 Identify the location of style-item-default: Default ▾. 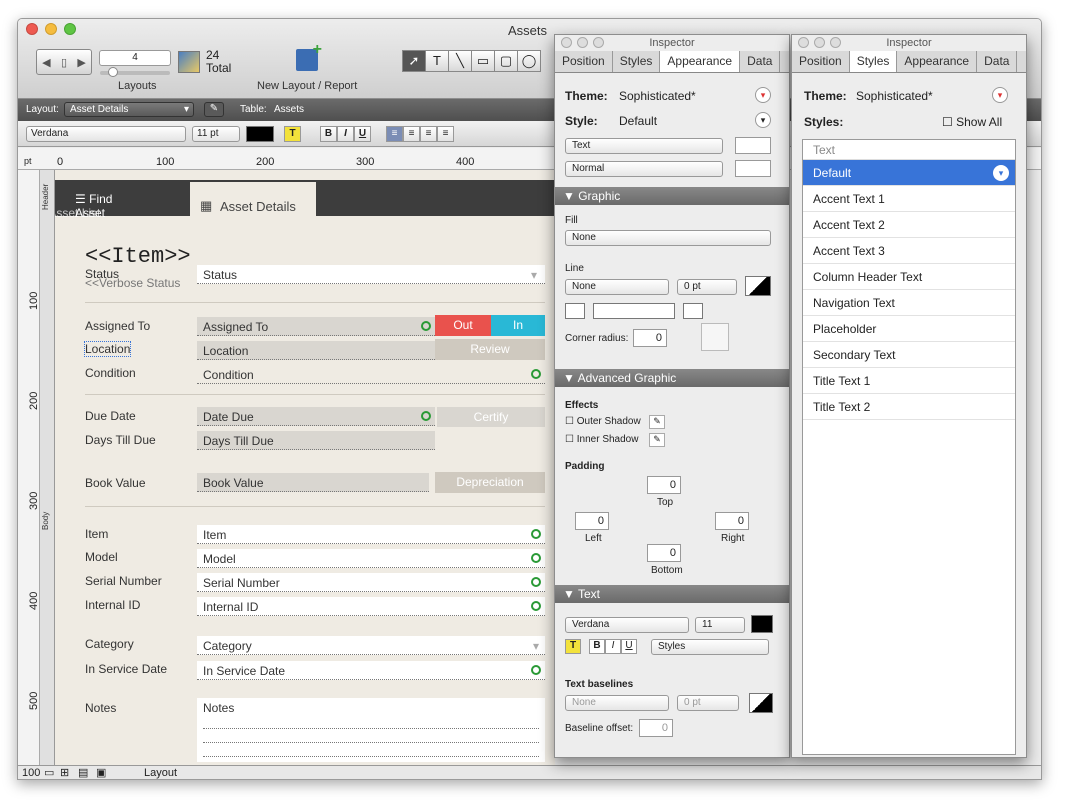
(909, 173).